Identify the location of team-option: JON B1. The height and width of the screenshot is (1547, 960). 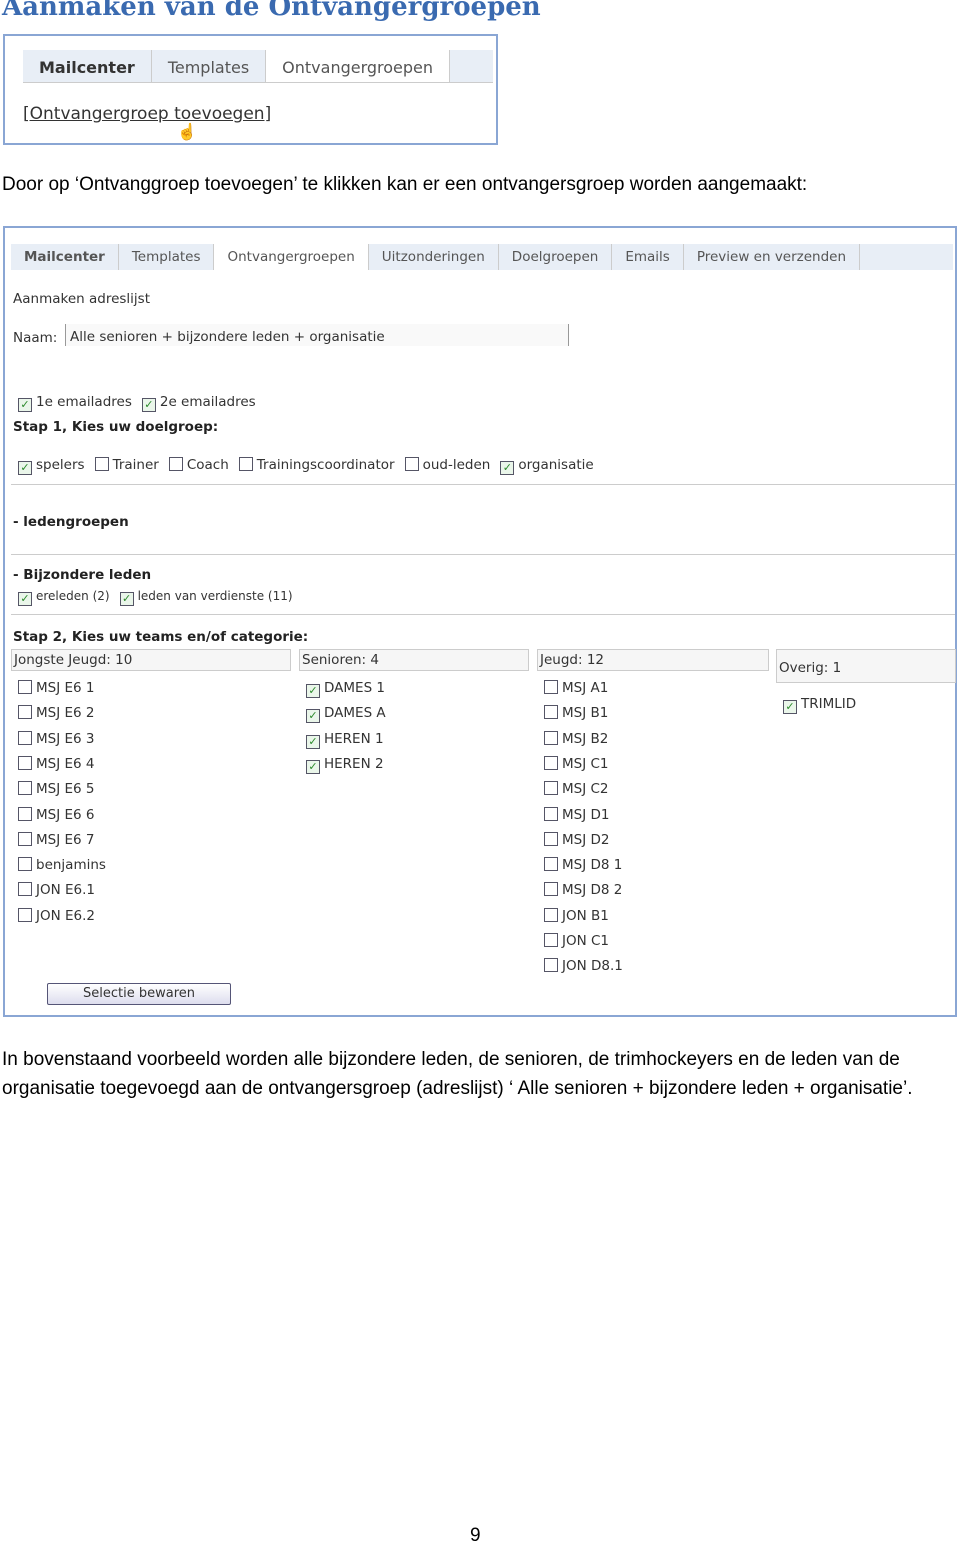
(576, 915).